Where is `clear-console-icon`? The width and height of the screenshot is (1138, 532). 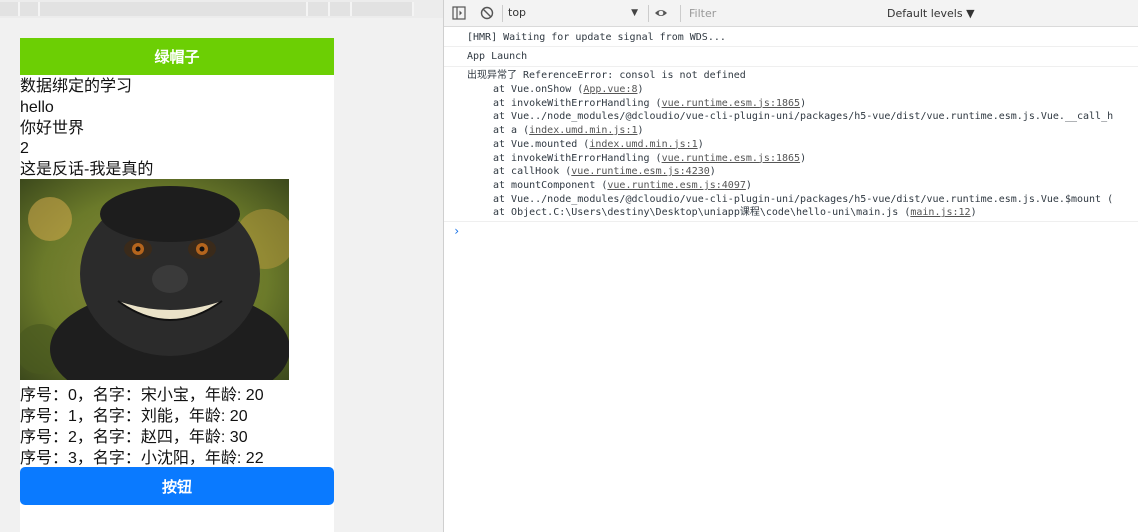 clear-console-icon is located at coordinates (487, 13).